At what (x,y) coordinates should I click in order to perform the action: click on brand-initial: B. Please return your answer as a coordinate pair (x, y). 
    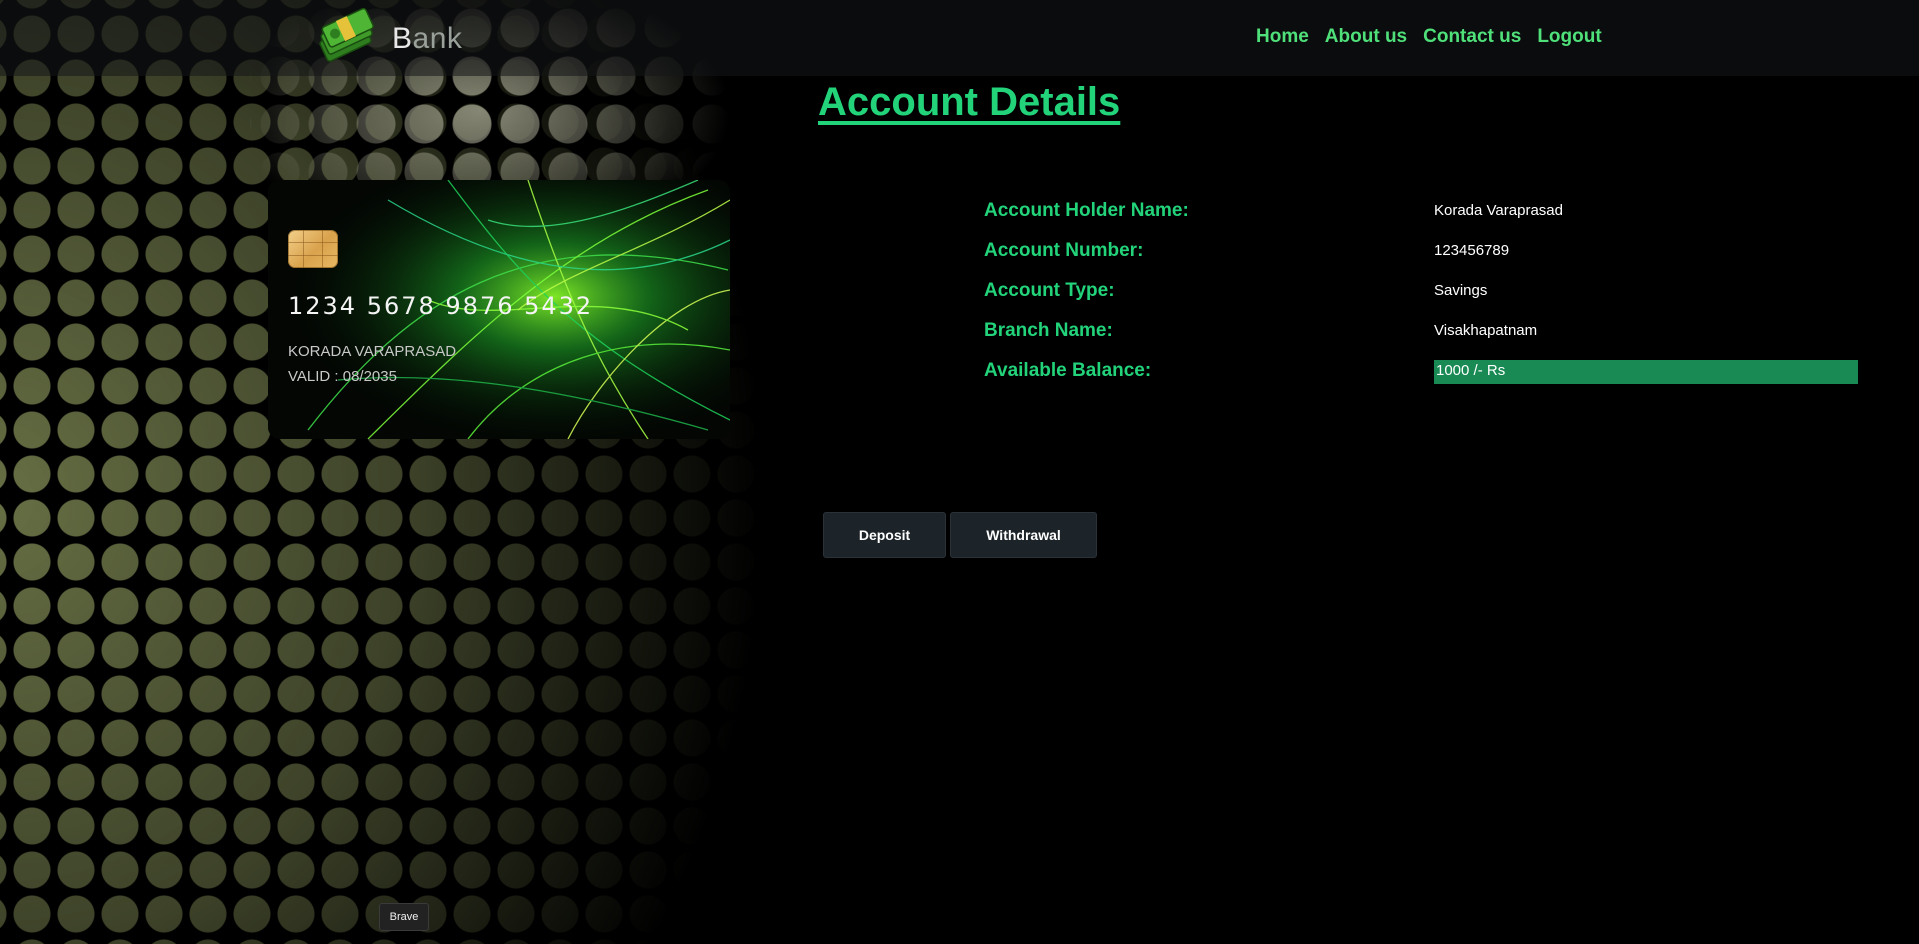
    Looking at the image, I should click on (402, 38).